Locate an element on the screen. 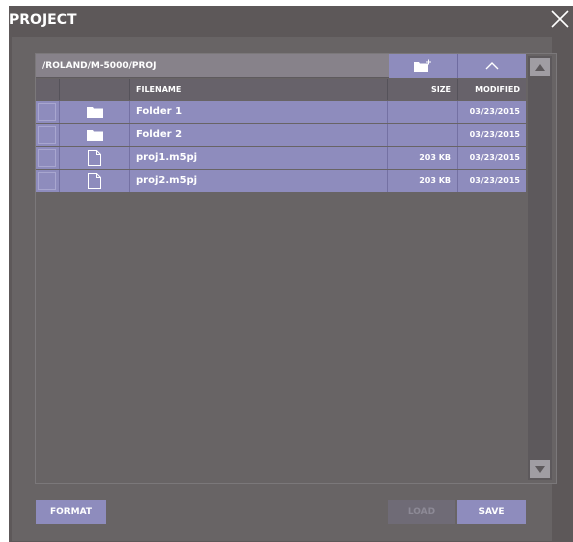 The width and height of the screenshot is (573, 542). path-bar: /ROLAND/M-5000/PROJ is located at coordinates (212, 66).